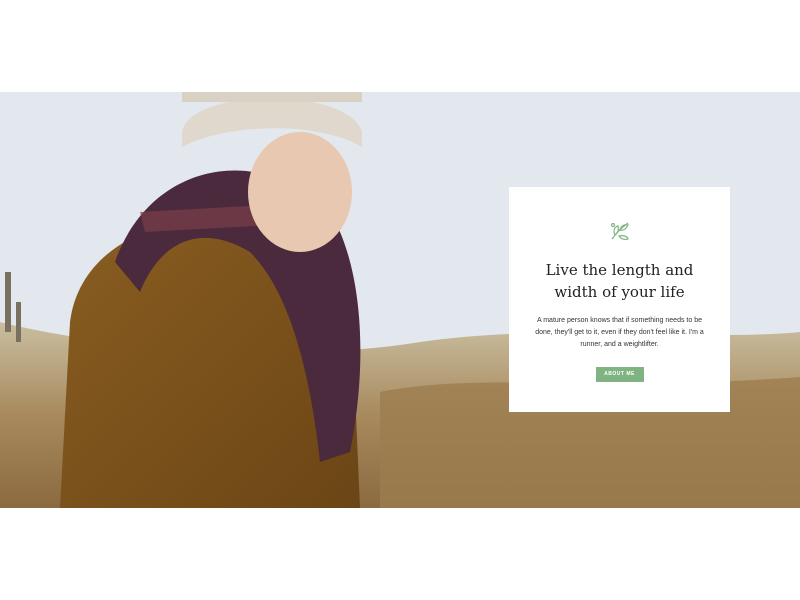 This screenshot has width=800, height=600. I want to click on about-me-button: ABOUT ME, so click(619, 374).